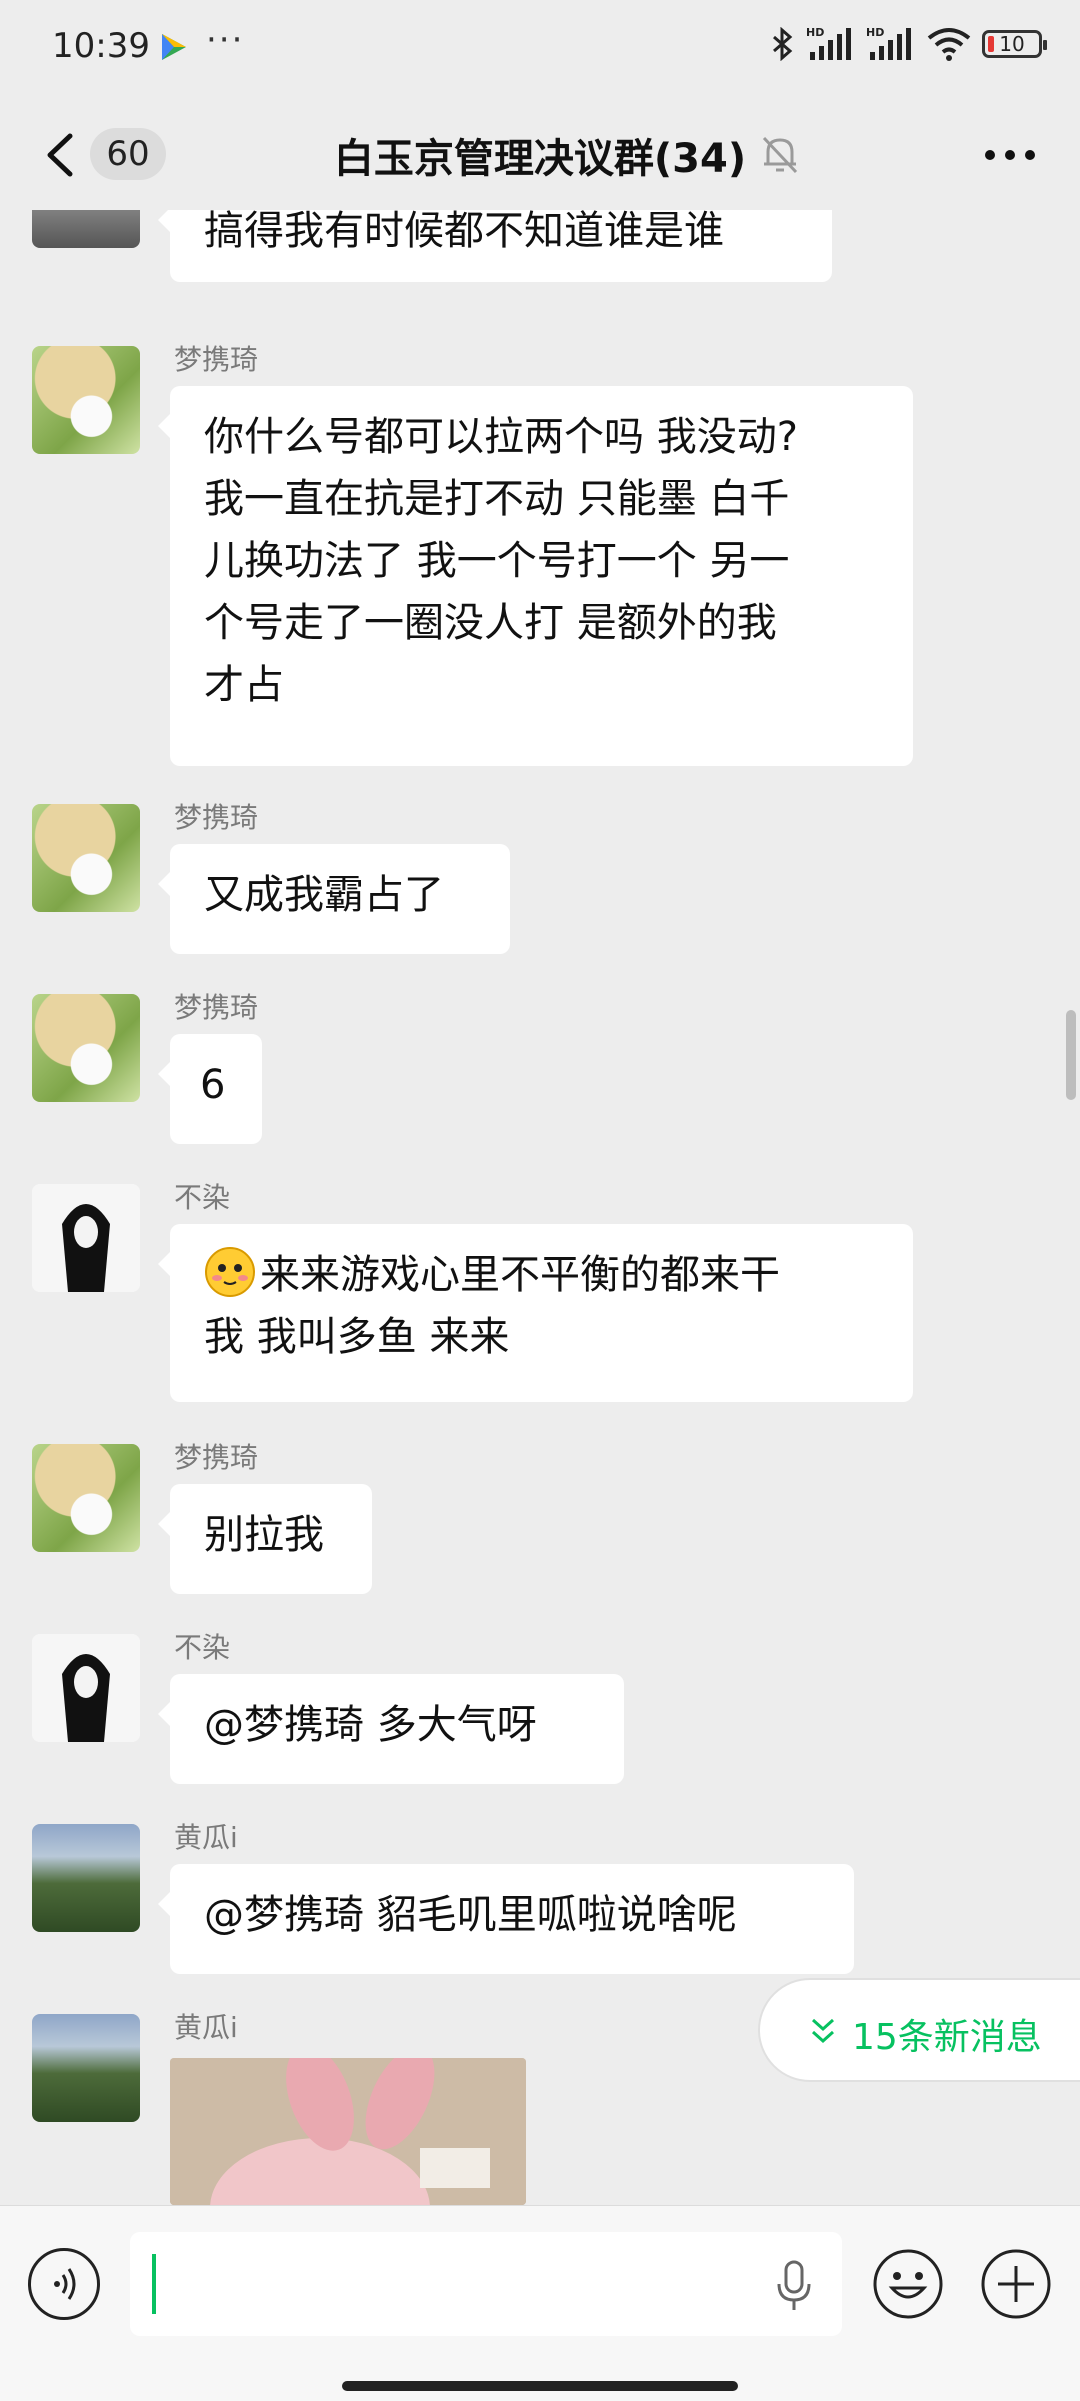 This screenshot has height=2401, width=1080. Describe the element at coordinates (225, 40) in the screenshot. I see `status-more: ···` at that location.